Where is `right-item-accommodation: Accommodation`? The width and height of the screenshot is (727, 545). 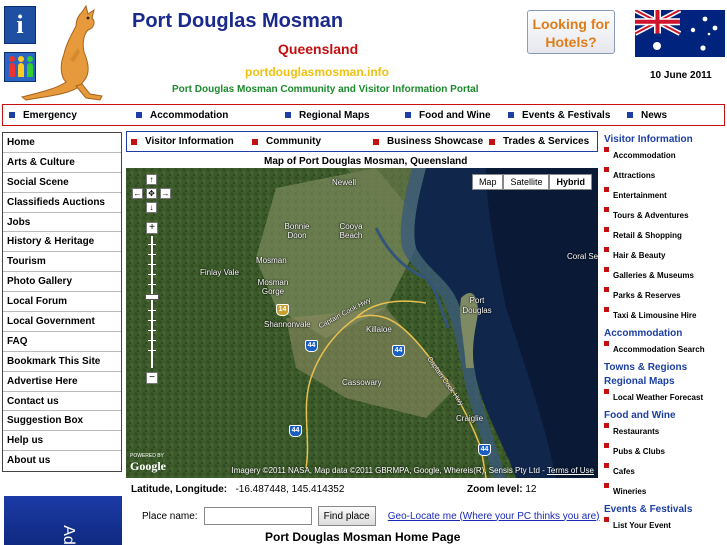 right-item-accommodation: Accommodation is located at coordinates (665, 157).